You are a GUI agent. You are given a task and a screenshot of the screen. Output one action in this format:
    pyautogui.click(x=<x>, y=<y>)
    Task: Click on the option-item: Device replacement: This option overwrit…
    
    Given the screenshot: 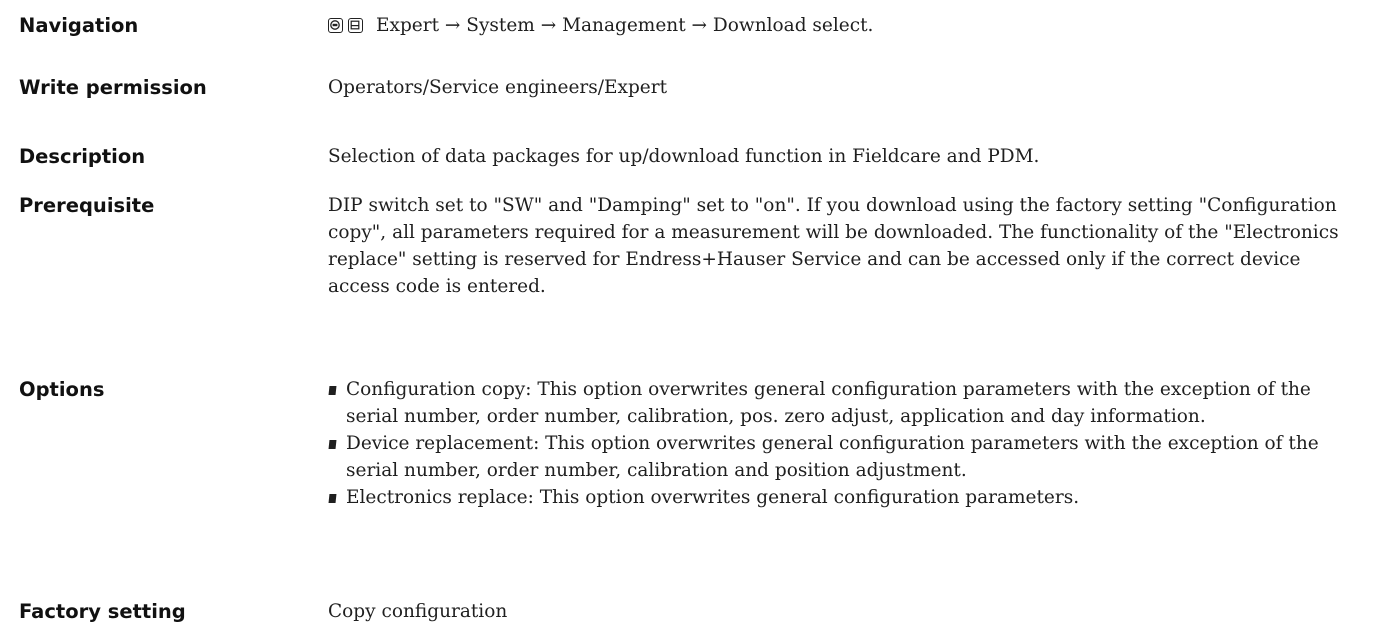 What is the action you would take?
    pyautogui.click(x=839, y=457)
    